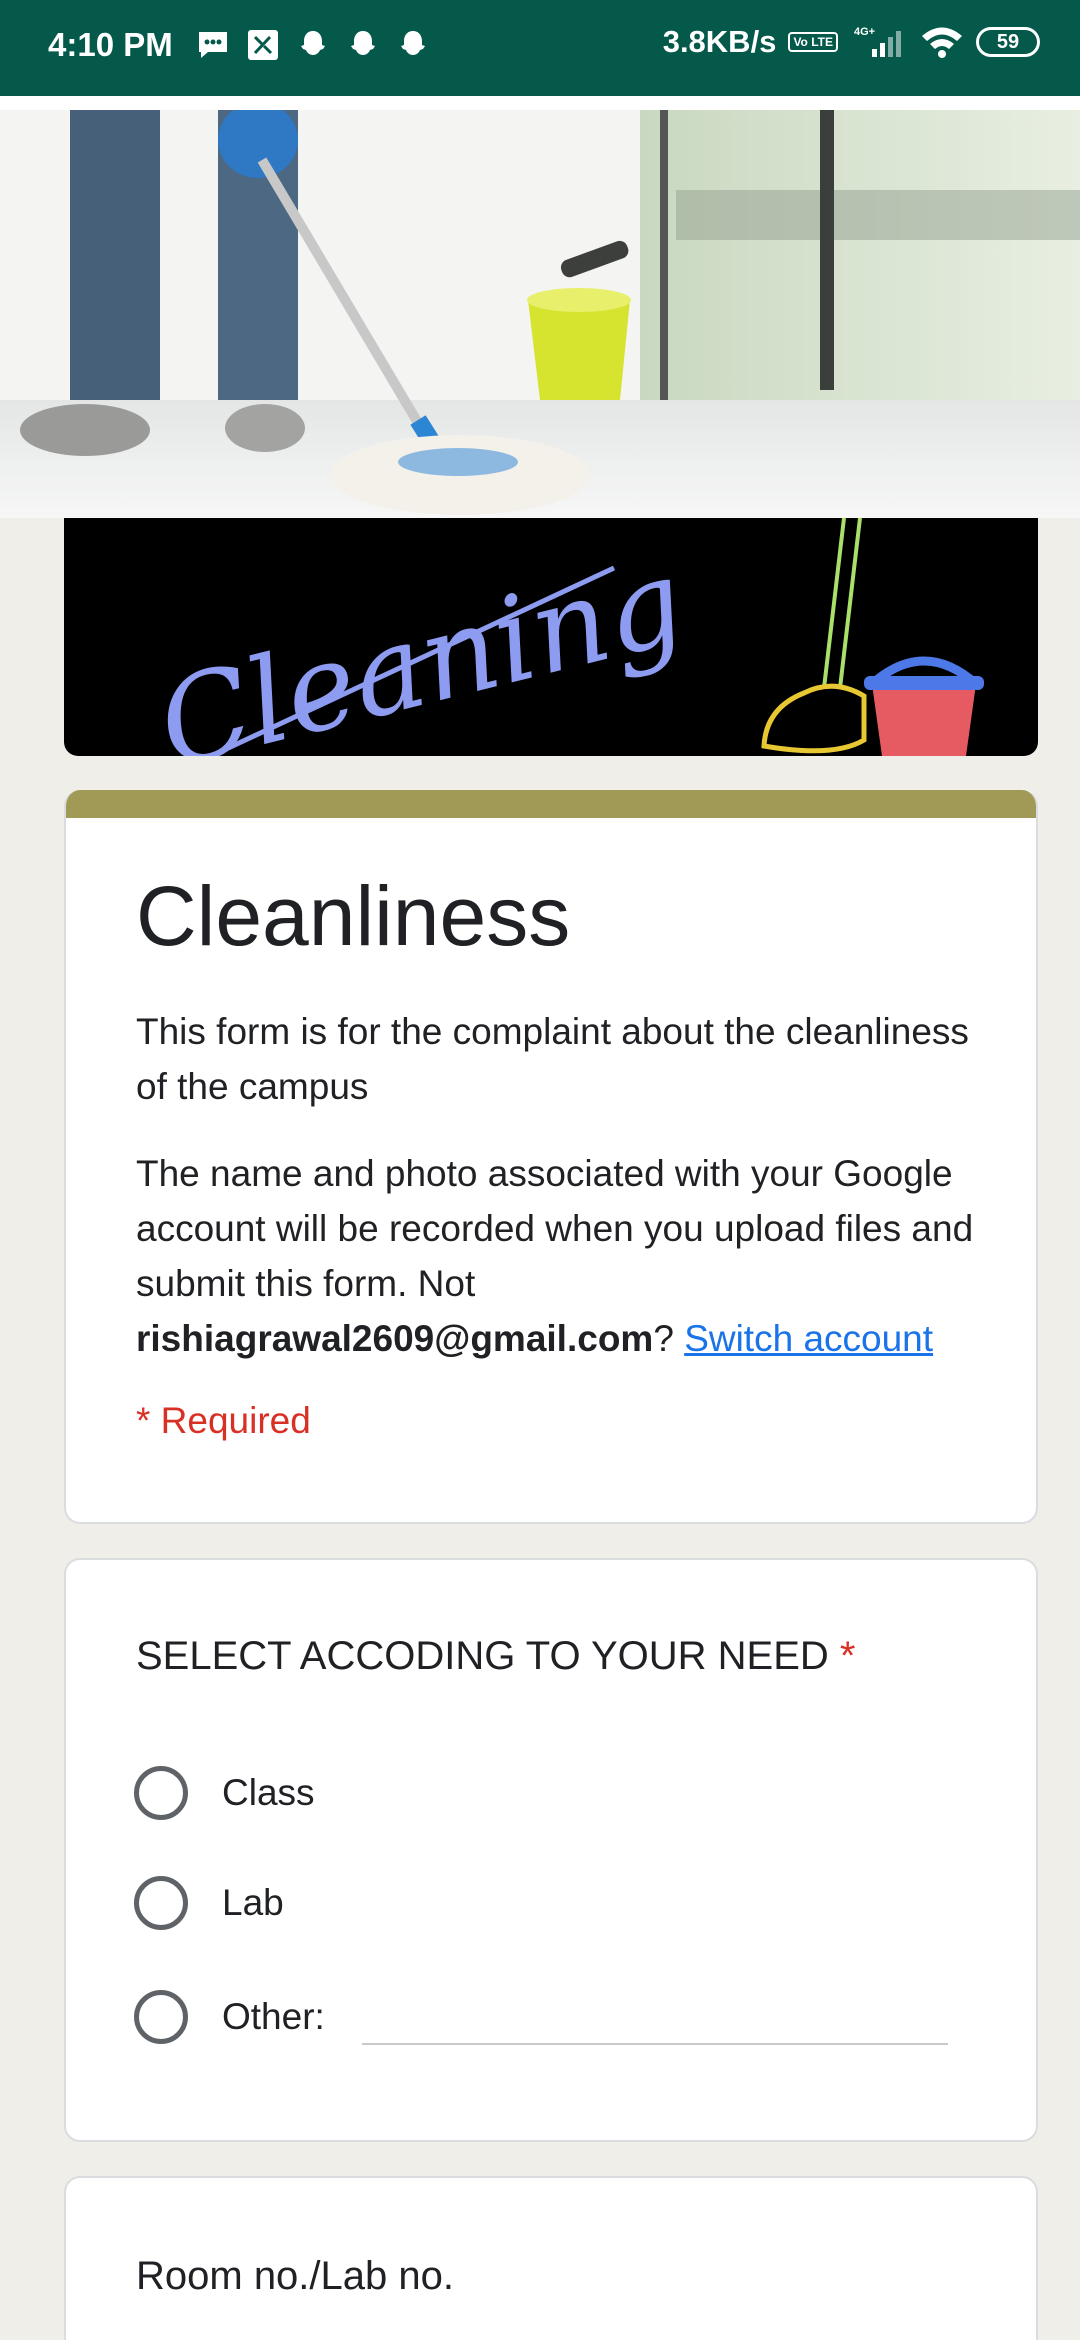 This screenshot has width=1080, height=2340. Describe the element at coordinates (223, 1420) in the screenshot. I see `required-note: * Required` at that location.